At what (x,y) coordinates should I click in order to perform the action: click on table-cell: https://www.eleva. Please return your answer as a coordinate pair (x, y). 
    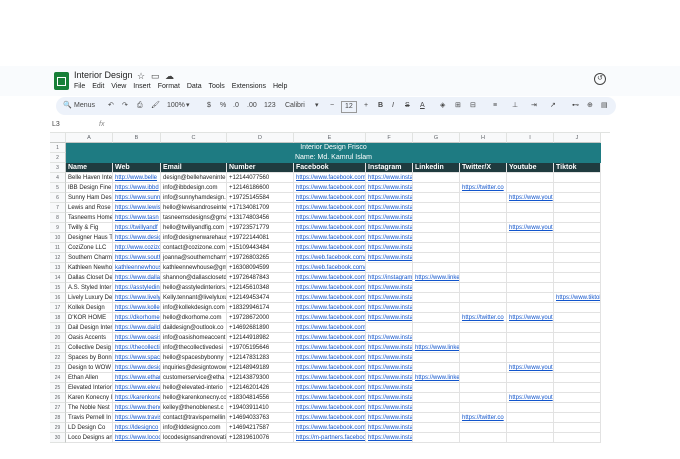
    Looking at the image, I should click on (137, 388).